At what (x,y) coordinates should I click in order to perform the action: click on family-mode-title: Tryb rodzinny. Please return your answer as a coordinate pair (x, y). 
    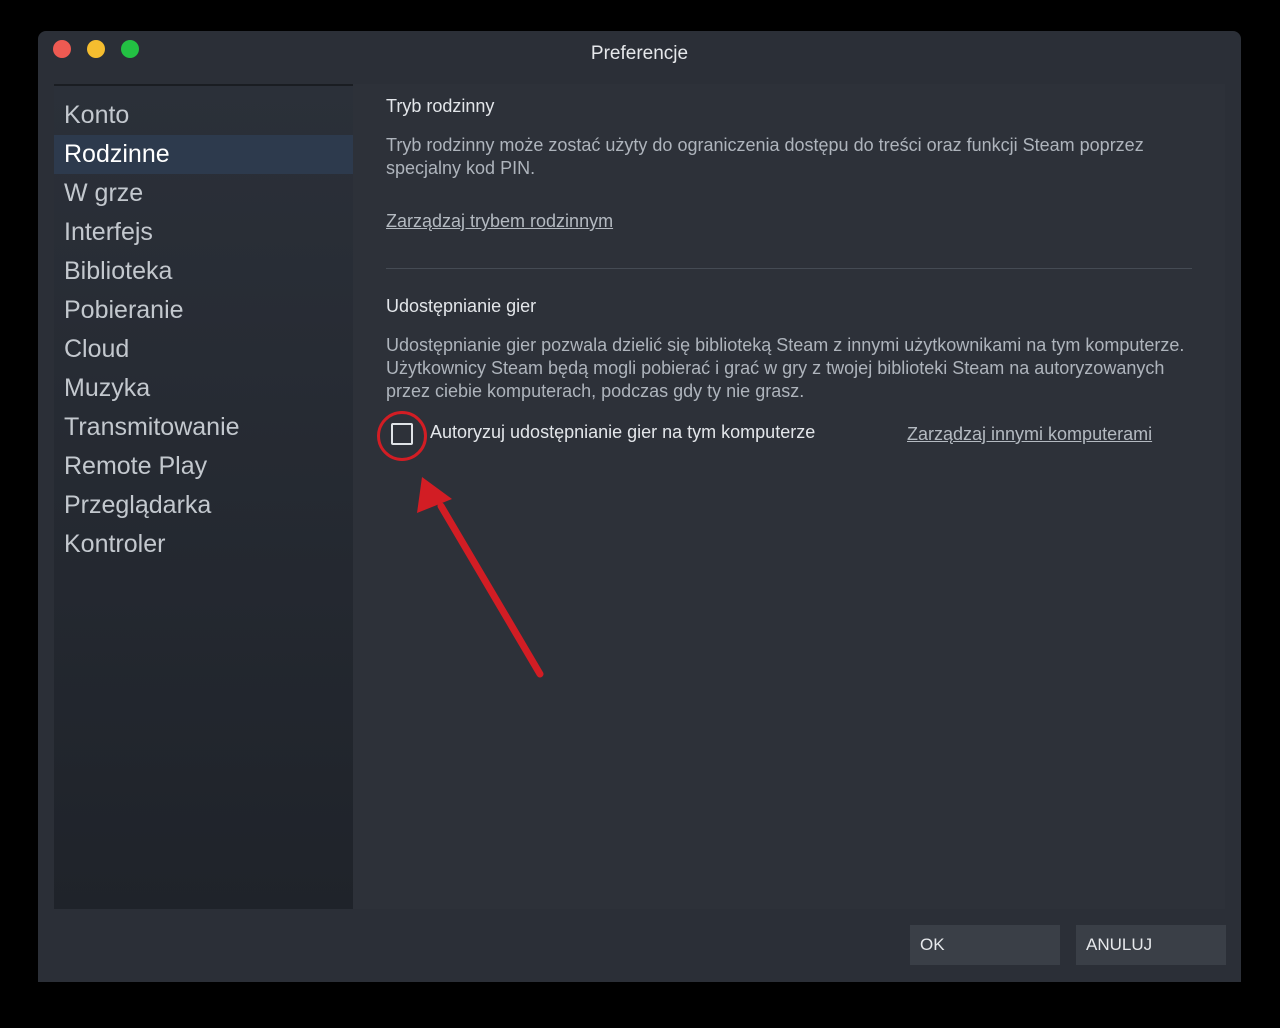
    Looking at the image, I should click on (440, 106).